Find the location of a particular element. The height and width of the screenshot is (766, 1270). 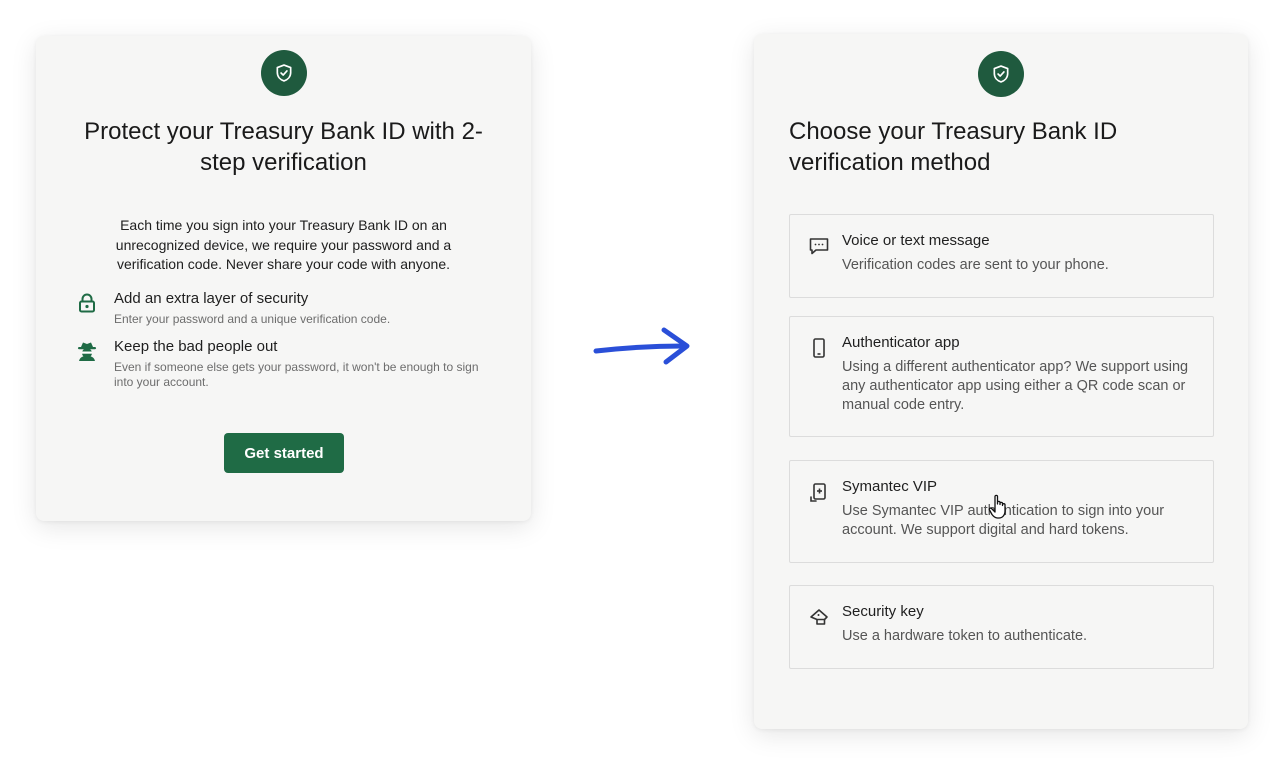

get-started-button: Get started is located at coordinates (284, 453).